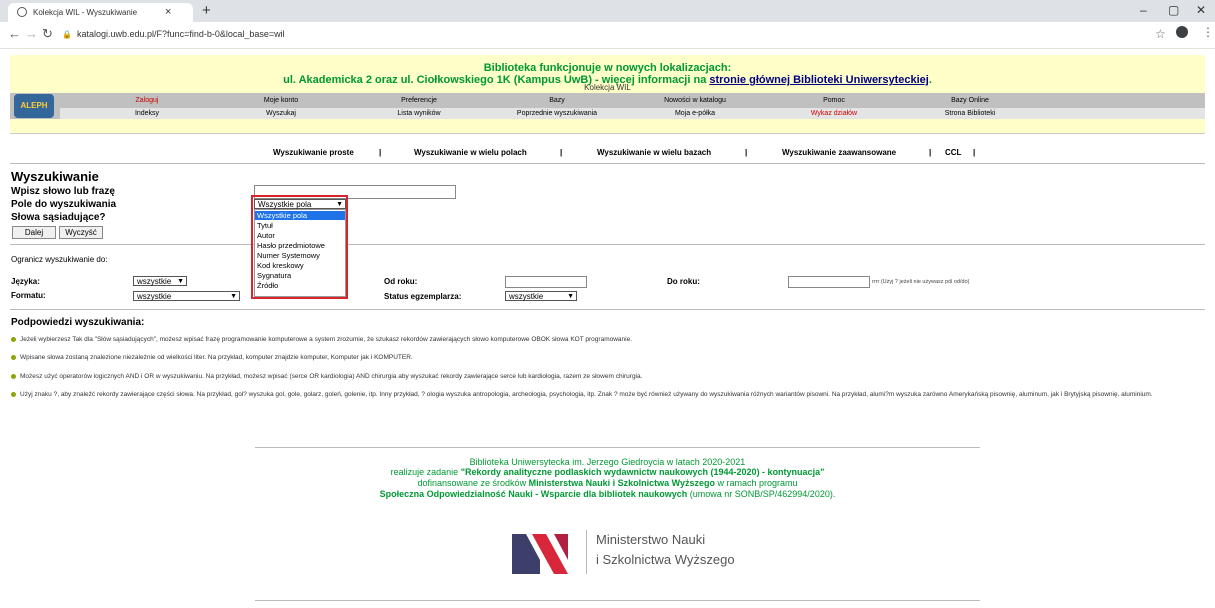 This screenshot has height=608, width=1215. I want to click on format-select: wszystkie ▼, so click(186, 296).